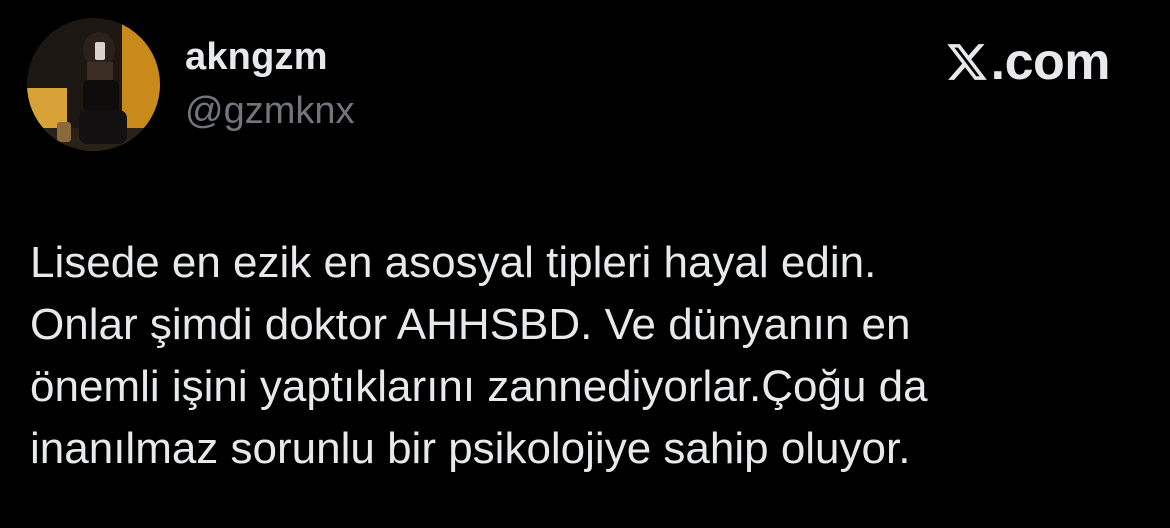 The image size is (1170, 528). Describe the element at coordinates (270, 111) in the screenshot. I see `author-handle: @gzmknx` at that location.